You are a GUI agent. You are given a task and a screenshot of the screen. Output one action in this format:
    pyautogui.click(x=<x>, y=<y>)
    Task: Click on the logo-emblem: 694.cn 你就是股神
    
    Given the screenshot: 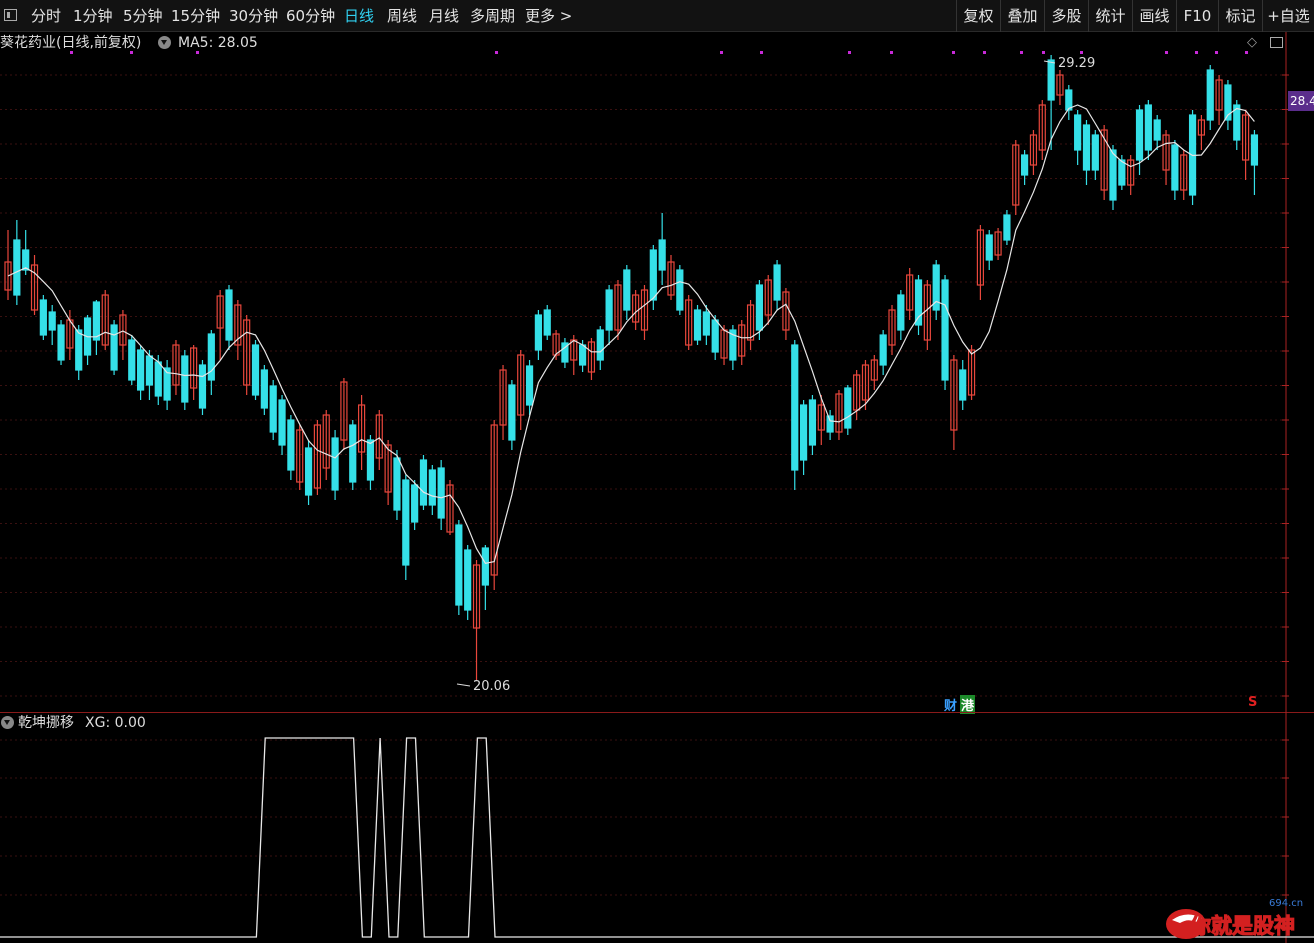 What is the action you would take?
    pyautogui.click(x=1234, y=918)
    